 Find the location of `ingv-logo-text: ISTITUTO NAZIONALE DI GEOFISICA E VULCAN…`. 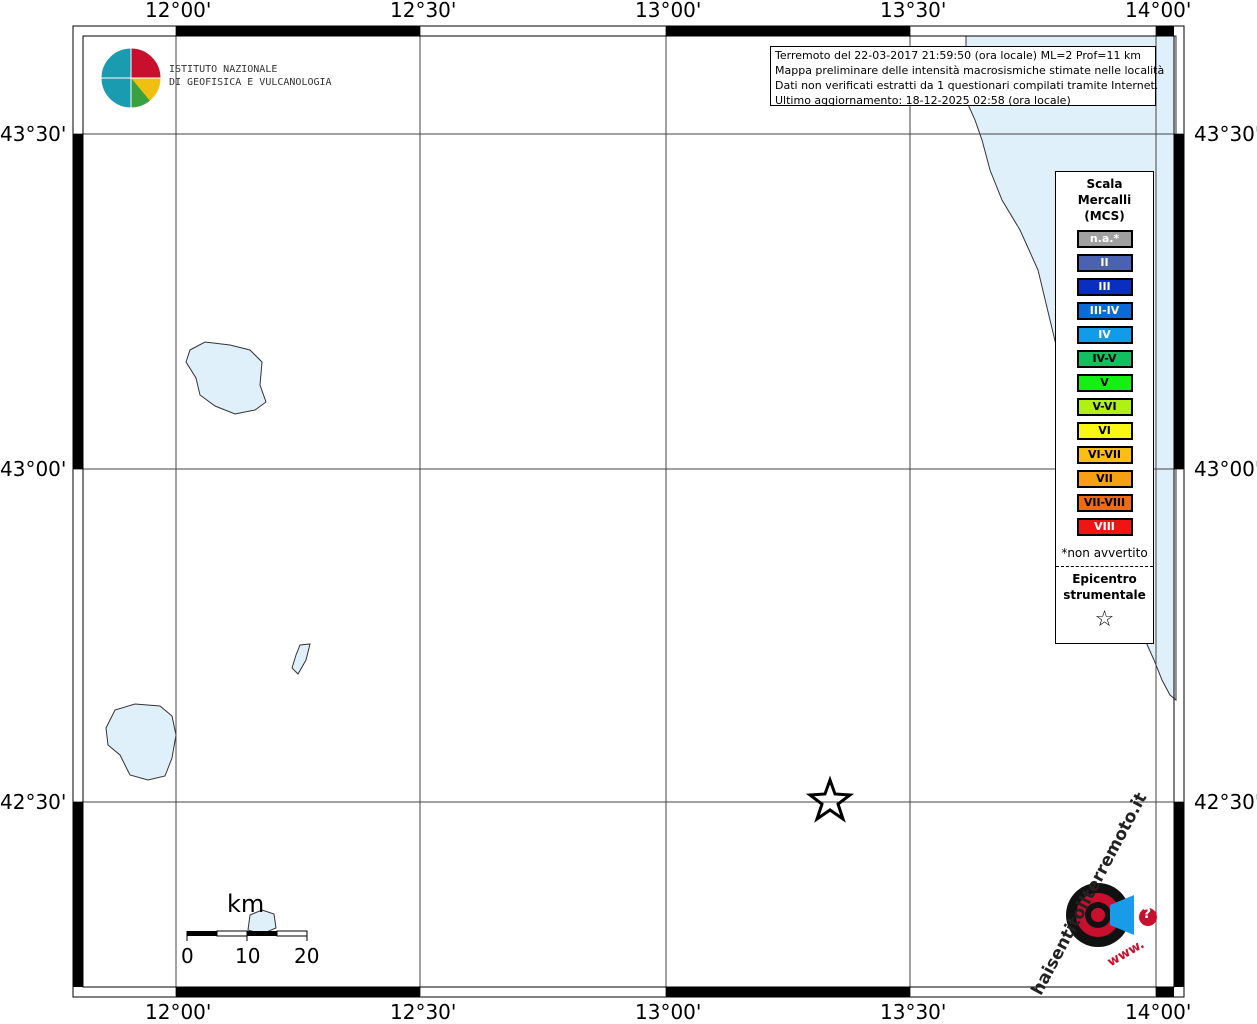

ingv-logo-text: ISTITUTO NAZIONALE DI GEOFISICA E VULCAN… is located at coordinates (250, 76).